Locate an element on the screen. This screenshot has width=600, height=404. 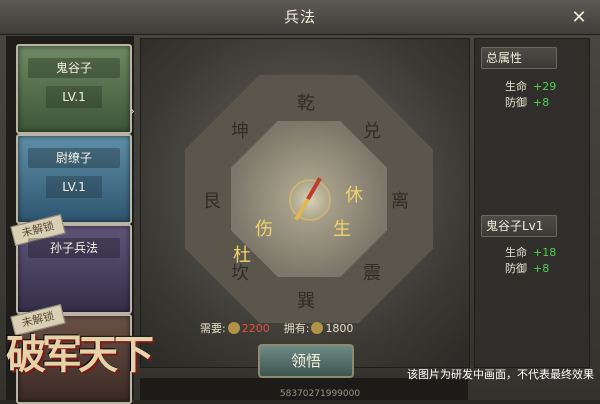
have-label: 拥有: is located at coordinates (296, 328).